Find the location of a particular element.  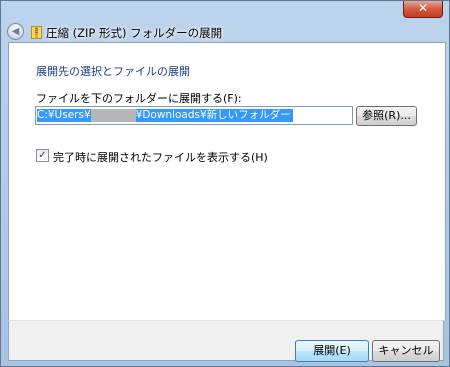

destination-path-selection: C:¥Users¥ ¥Downloads¥新しいフォルダー is located at coordinates (165, 115).